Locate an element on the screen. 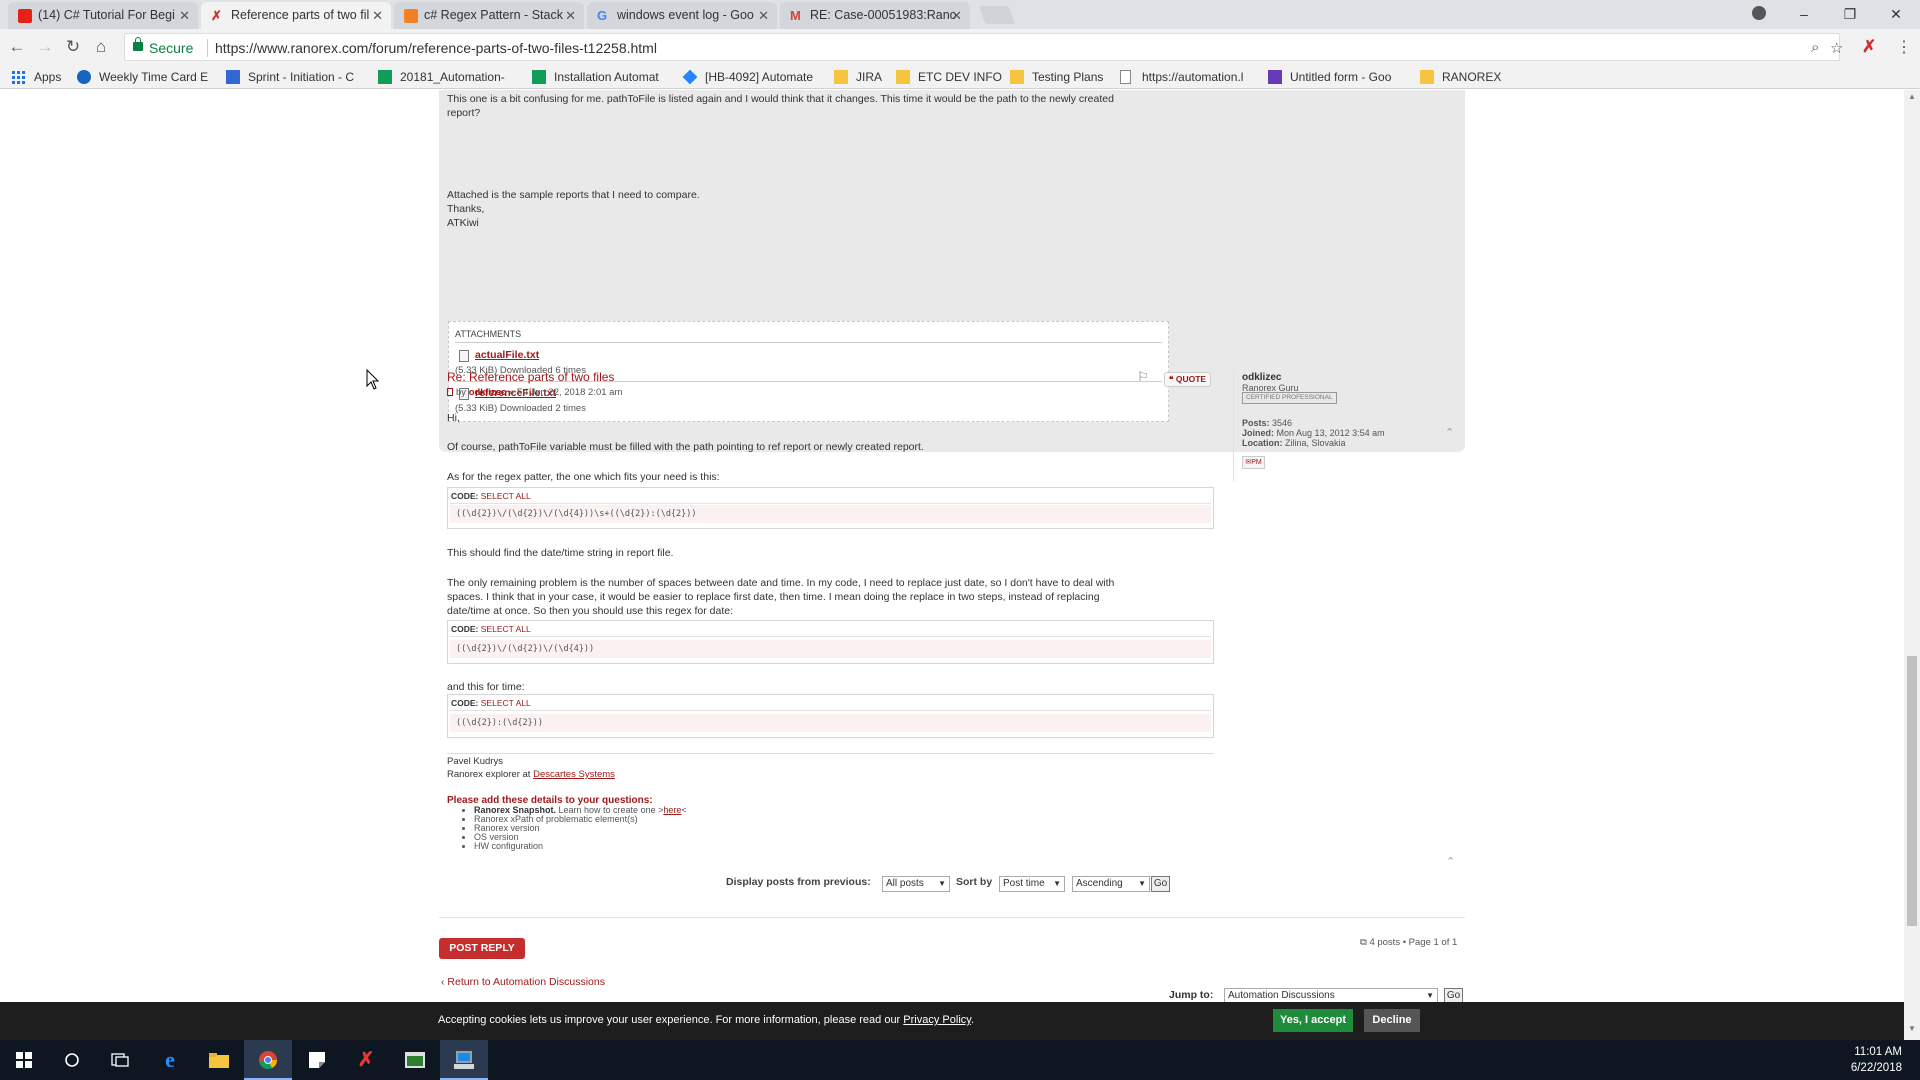 The image size is (1920, 1080). tab-title: RE: Case-00051983:Rano is located at coordinates (883, 15).